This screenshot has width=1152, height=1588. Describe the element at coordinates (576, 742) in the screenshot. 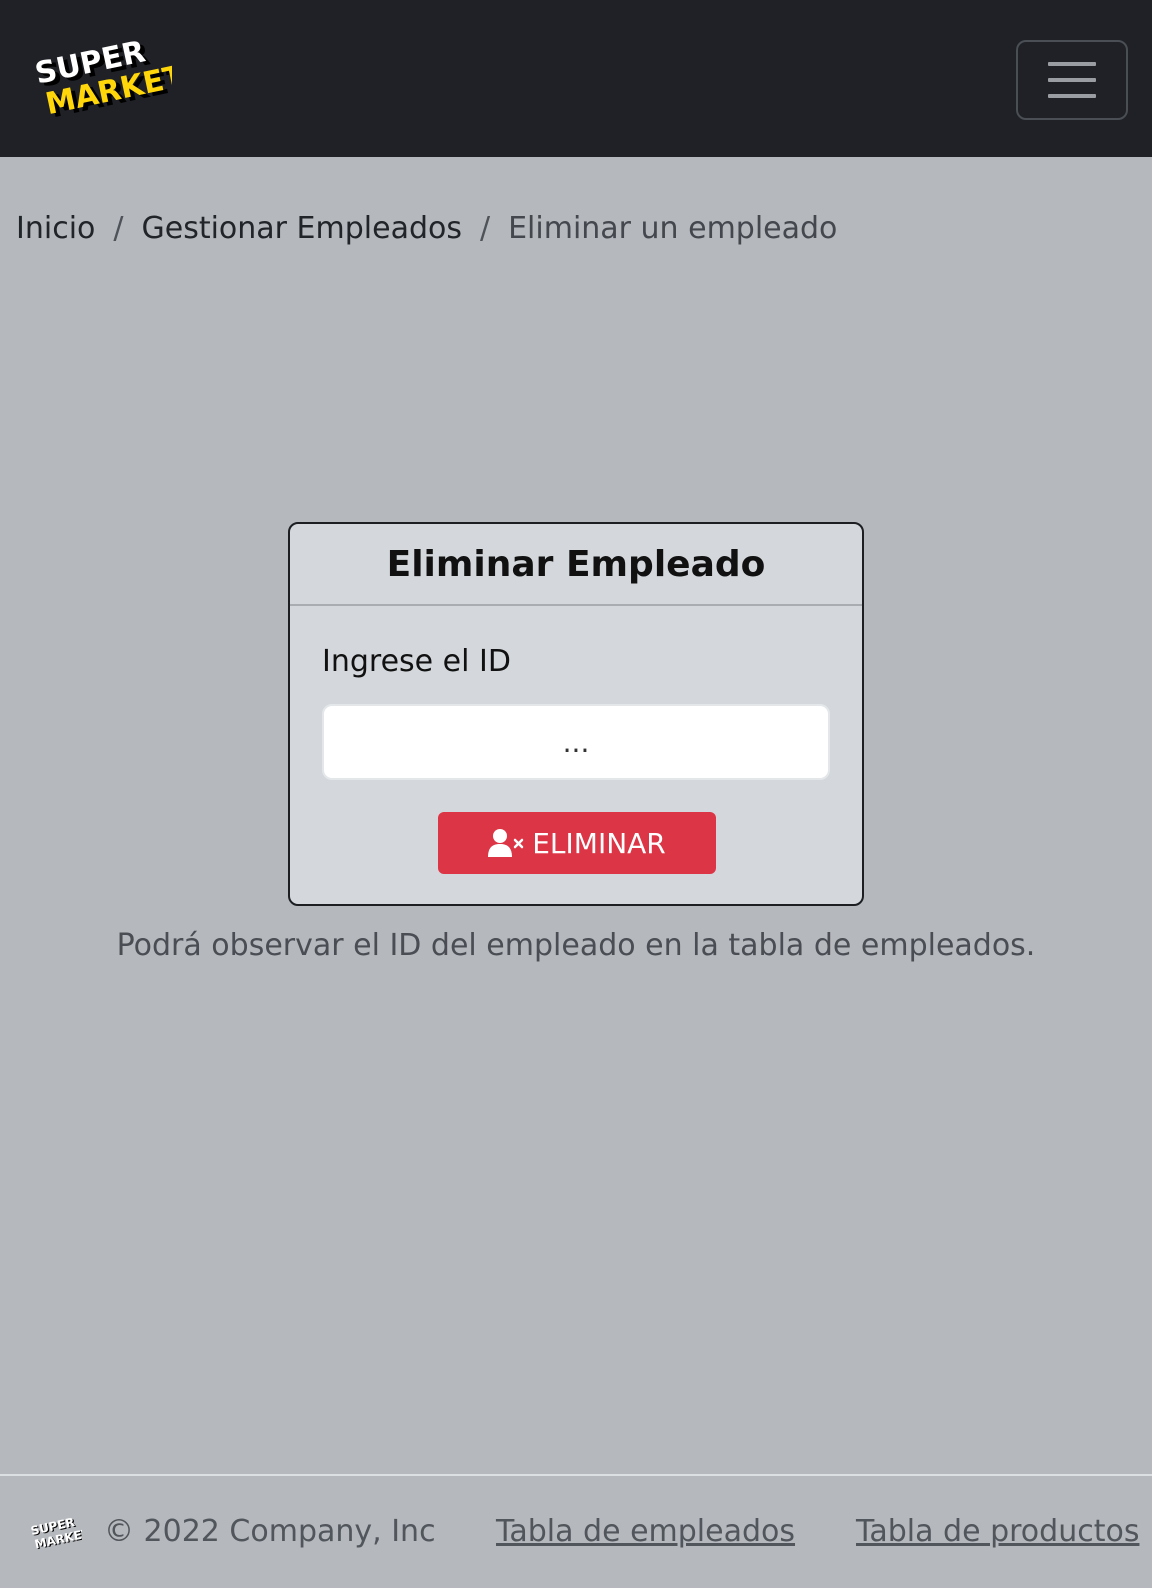

I see `employee-id-input` at that location.